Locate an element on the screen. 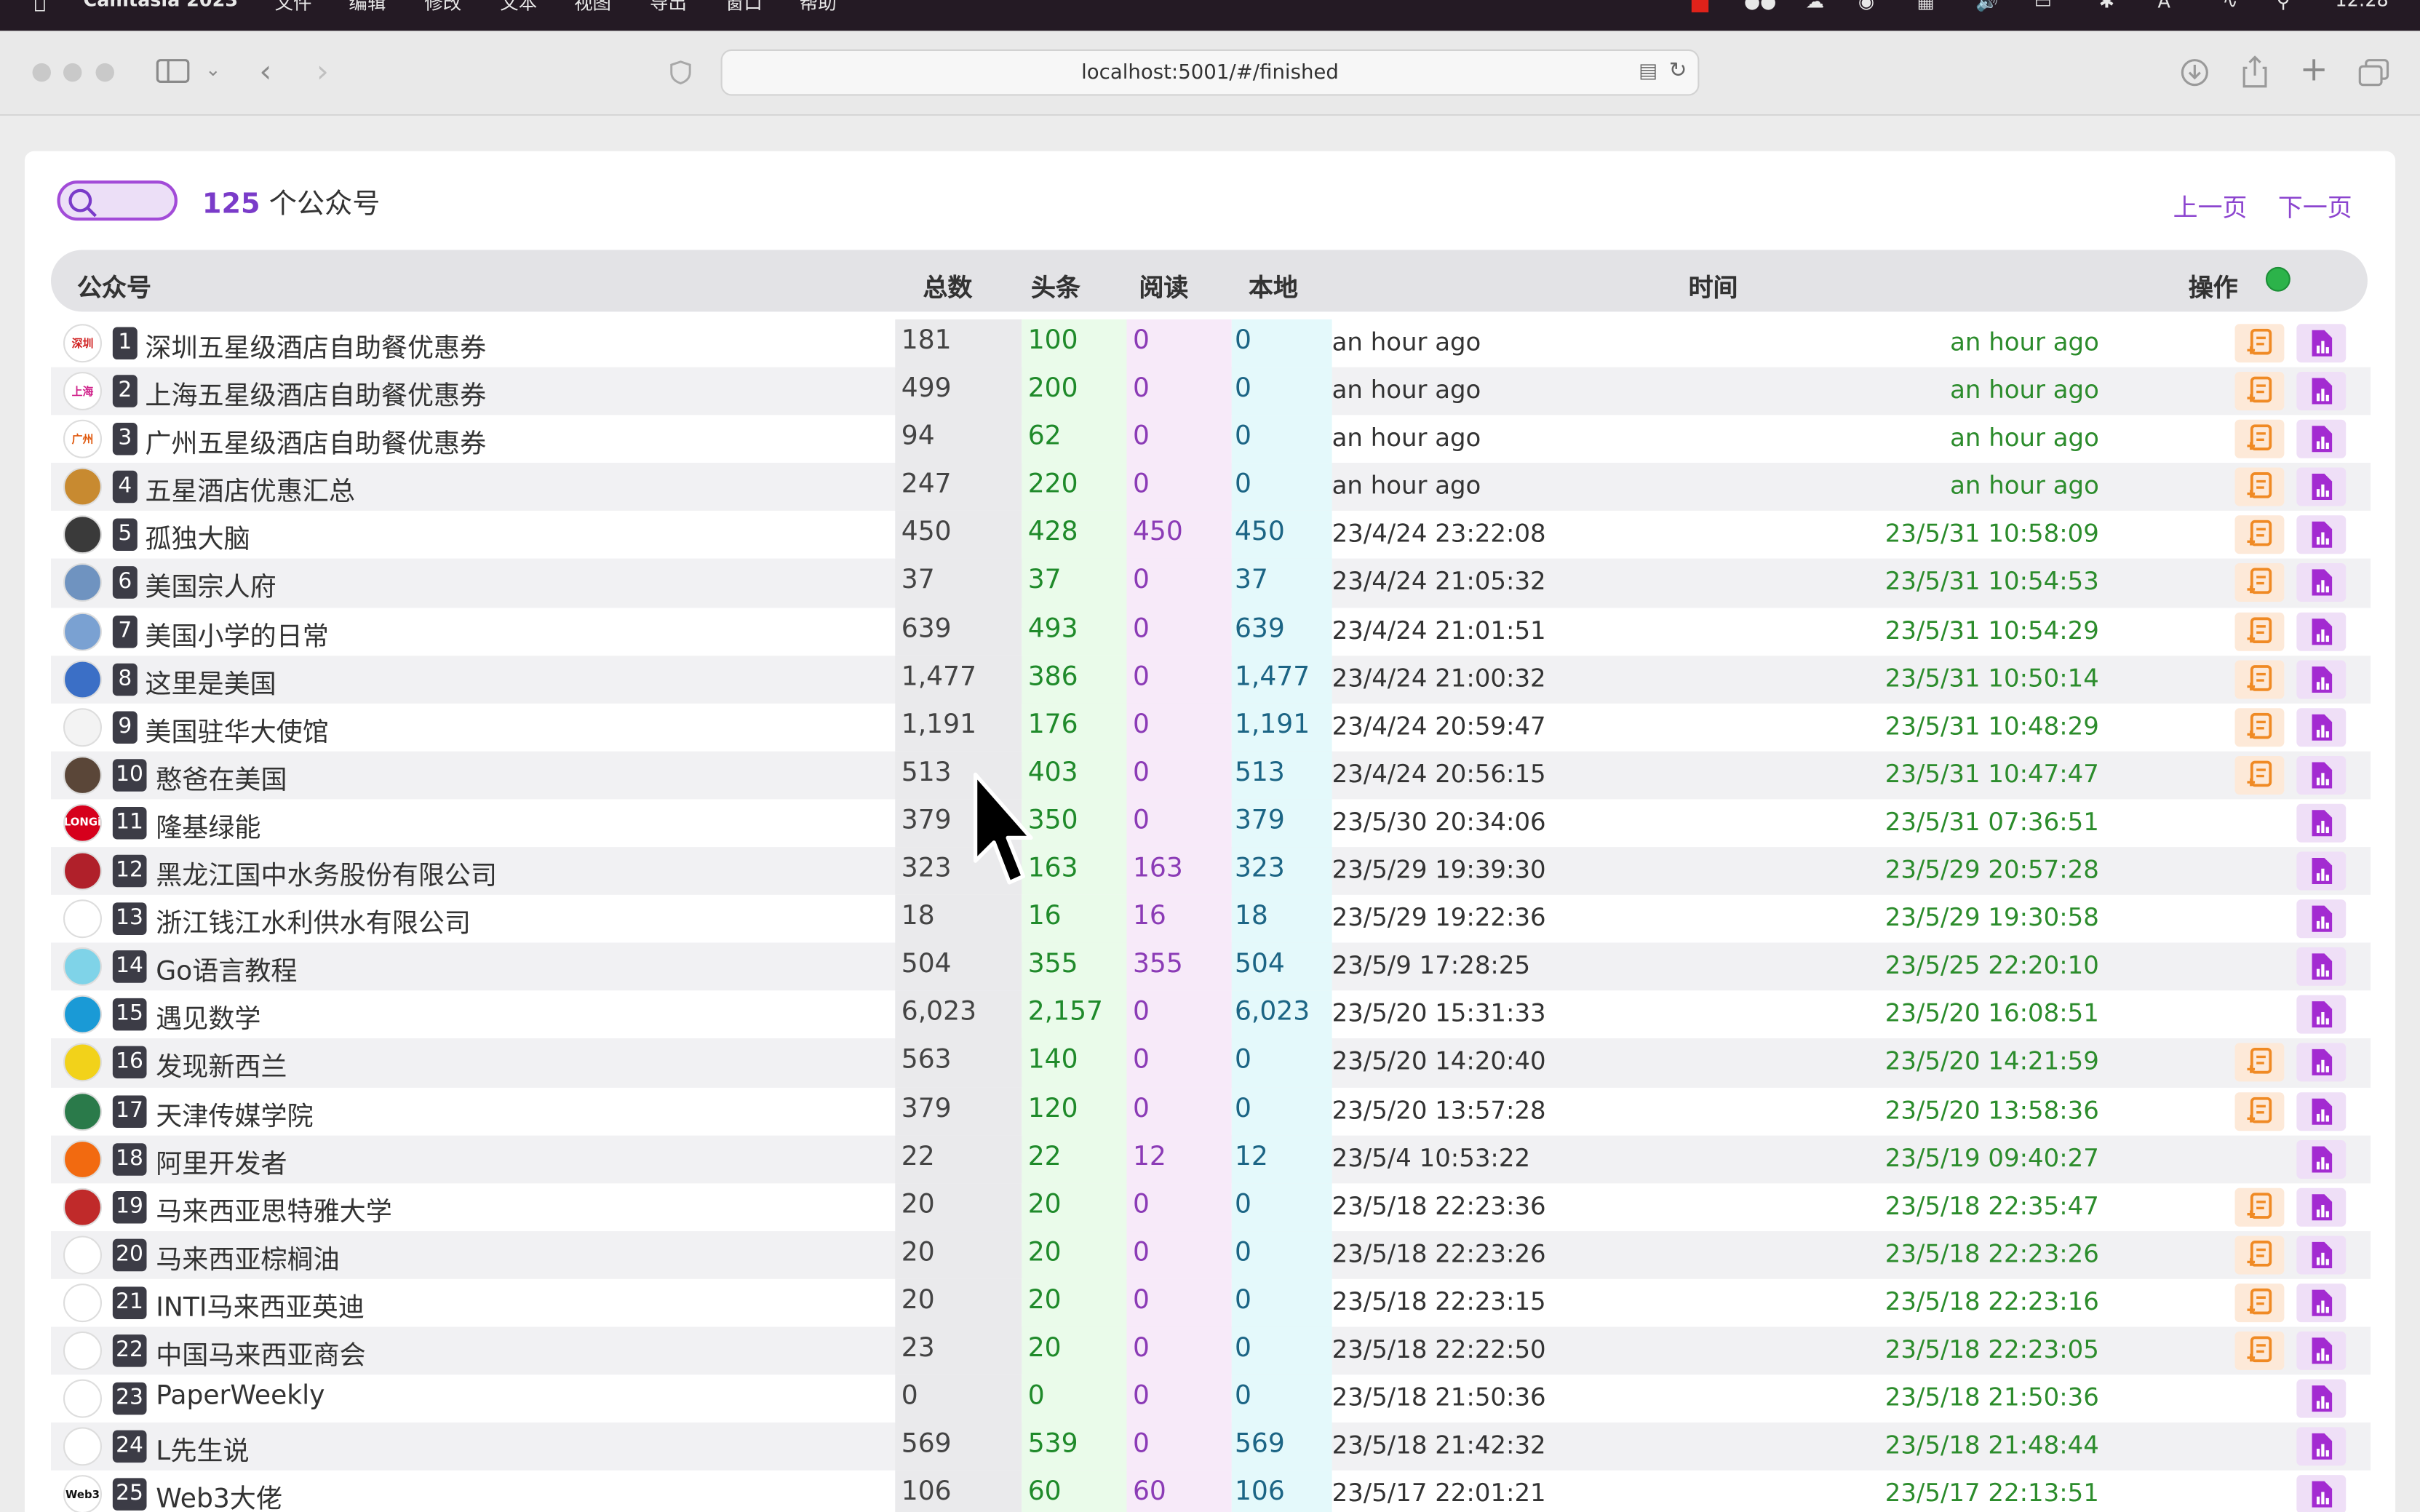 The width and height of the screenshot is (2420, 1512). account-name: 深圳五星级酒店自助餐优惠券 is located at coordinates (315, 344).